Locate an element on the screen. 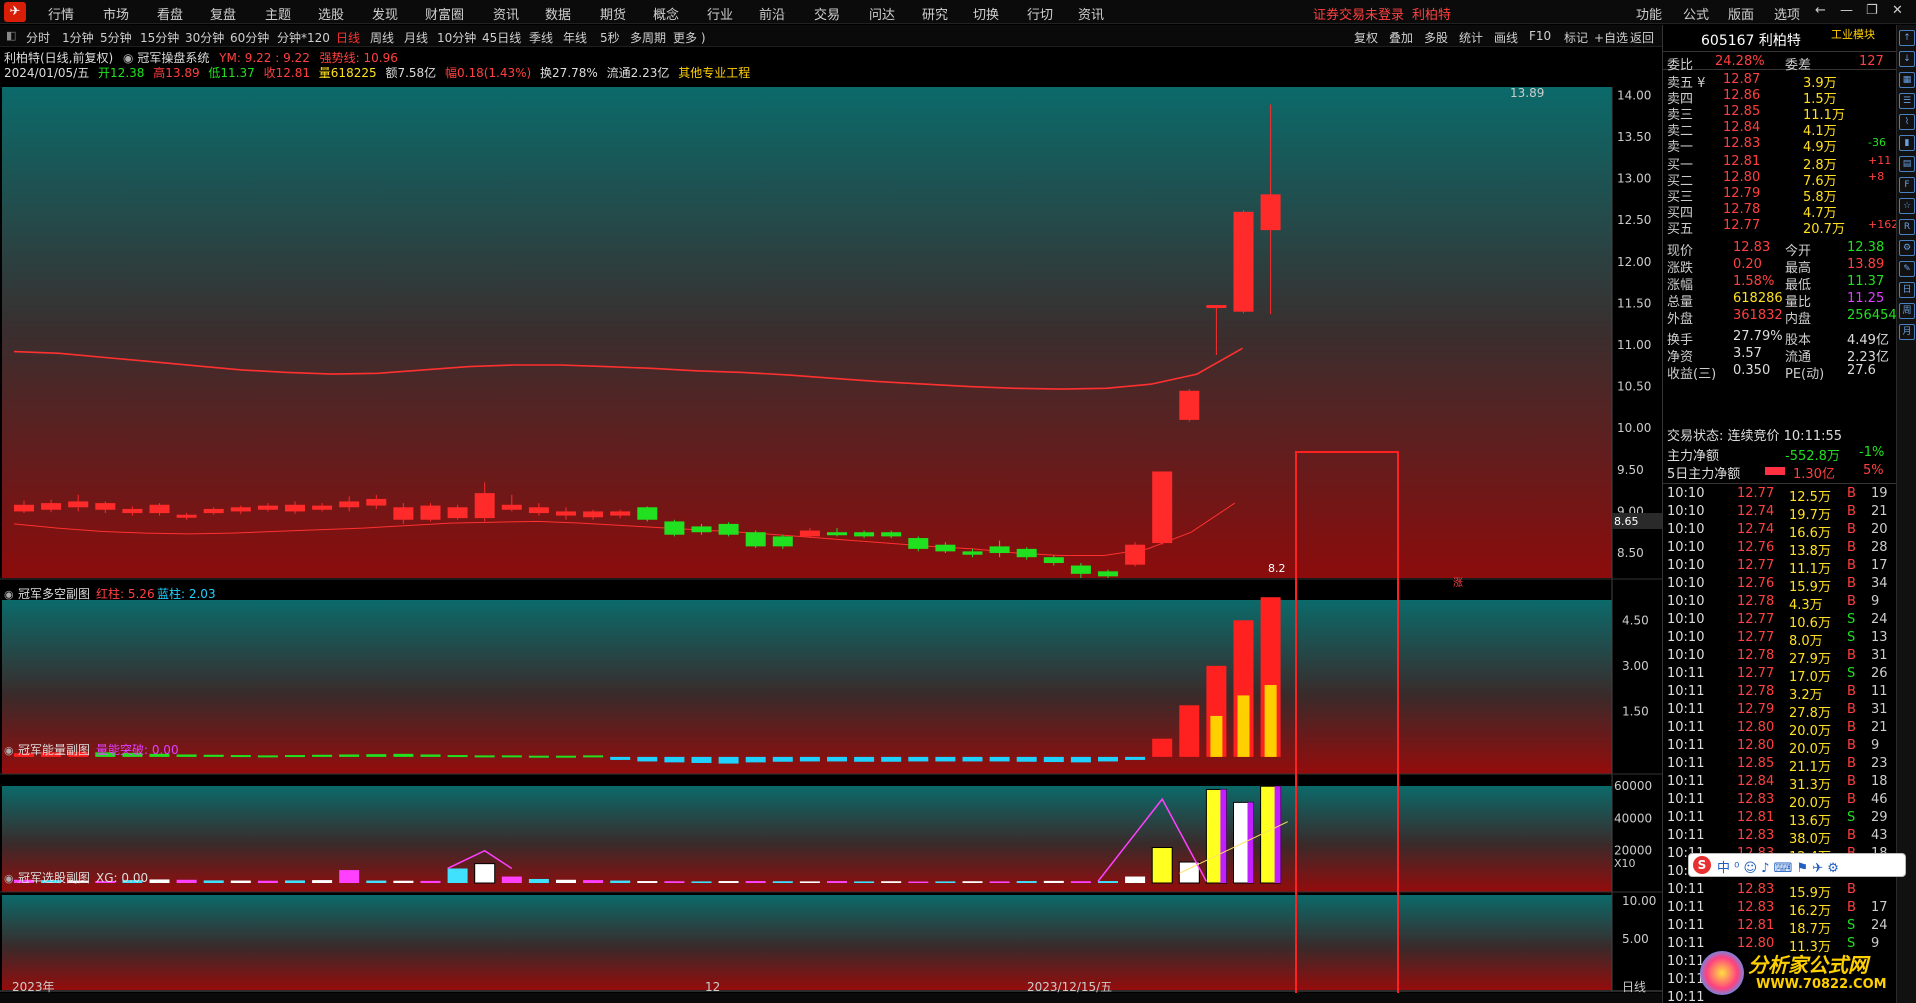 The width and height of the screenshot is (1916, 1003). menu-item-18: 行切 is located at coordinates (1040, 13).